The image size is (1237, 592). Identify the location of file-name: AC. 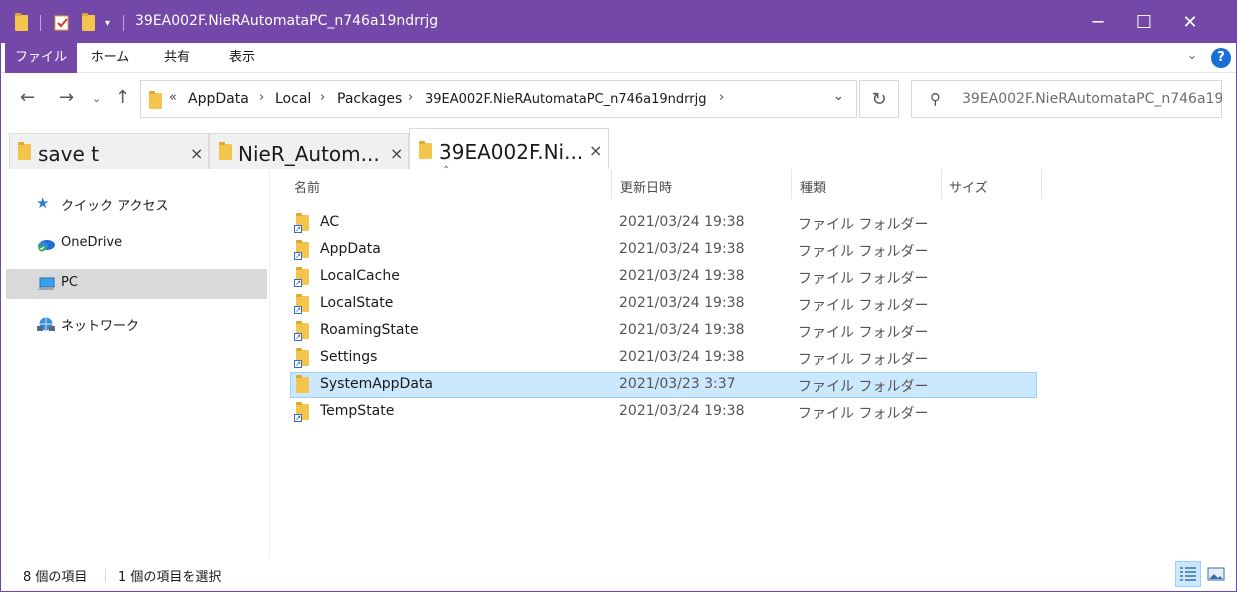
(330, 222).